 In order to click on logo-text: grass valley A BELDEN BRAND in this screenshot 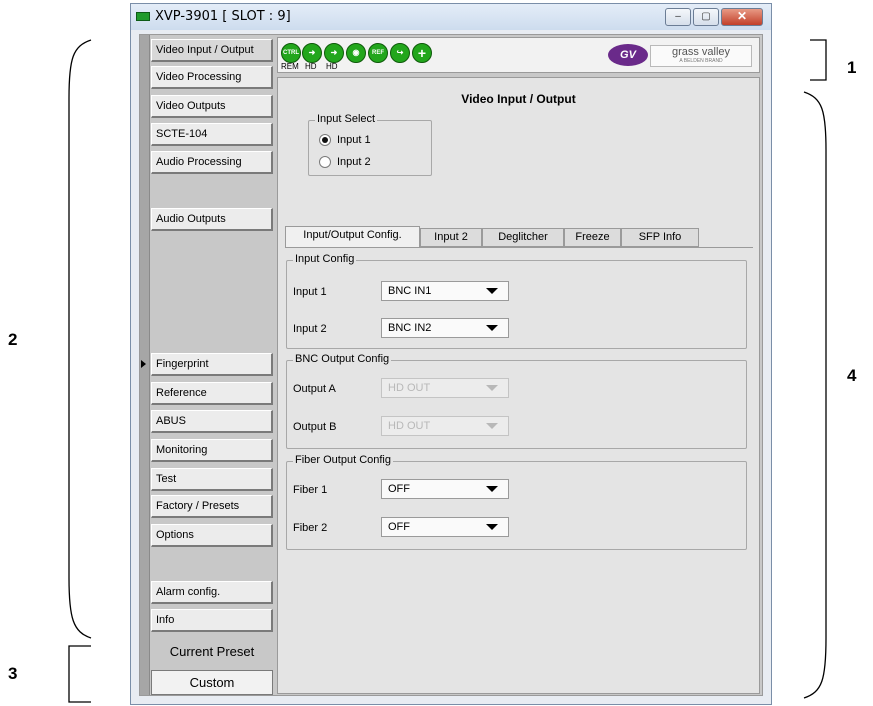, I will do `click(701, 56)`.